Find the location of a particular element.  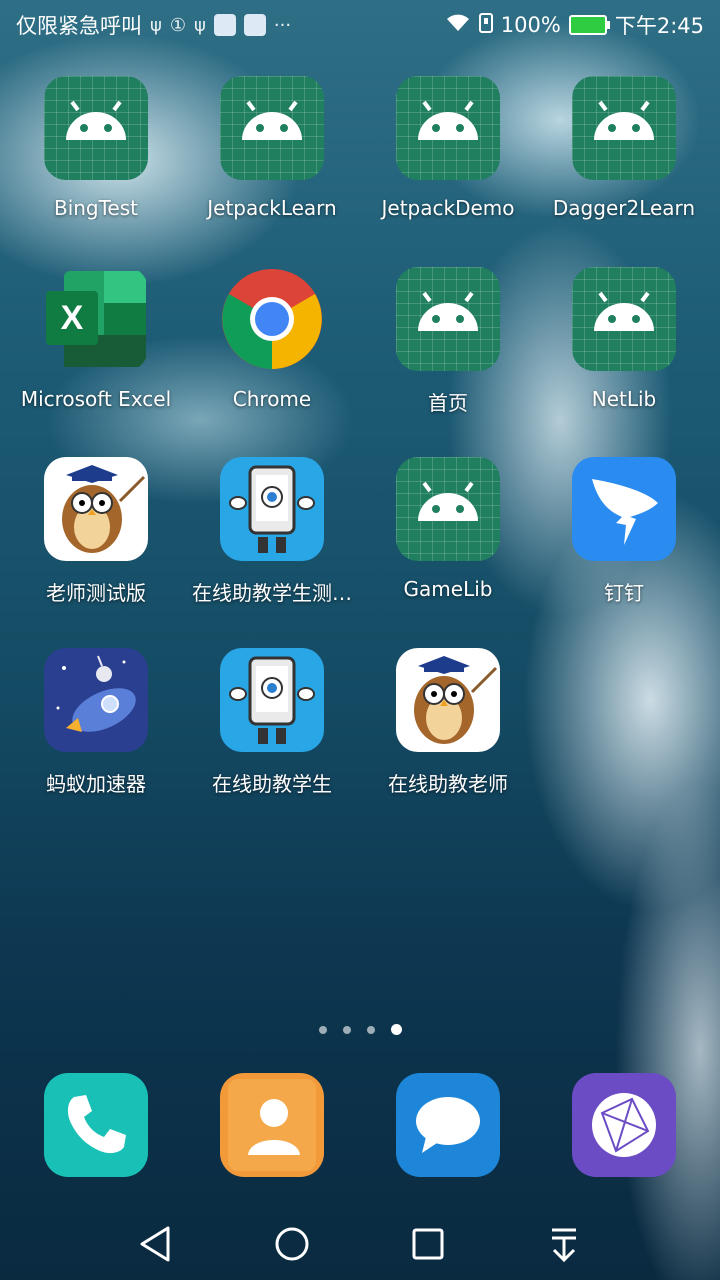

carrier-status-text: 仅限紧急呼叫 is located at coordinates (79, 26).